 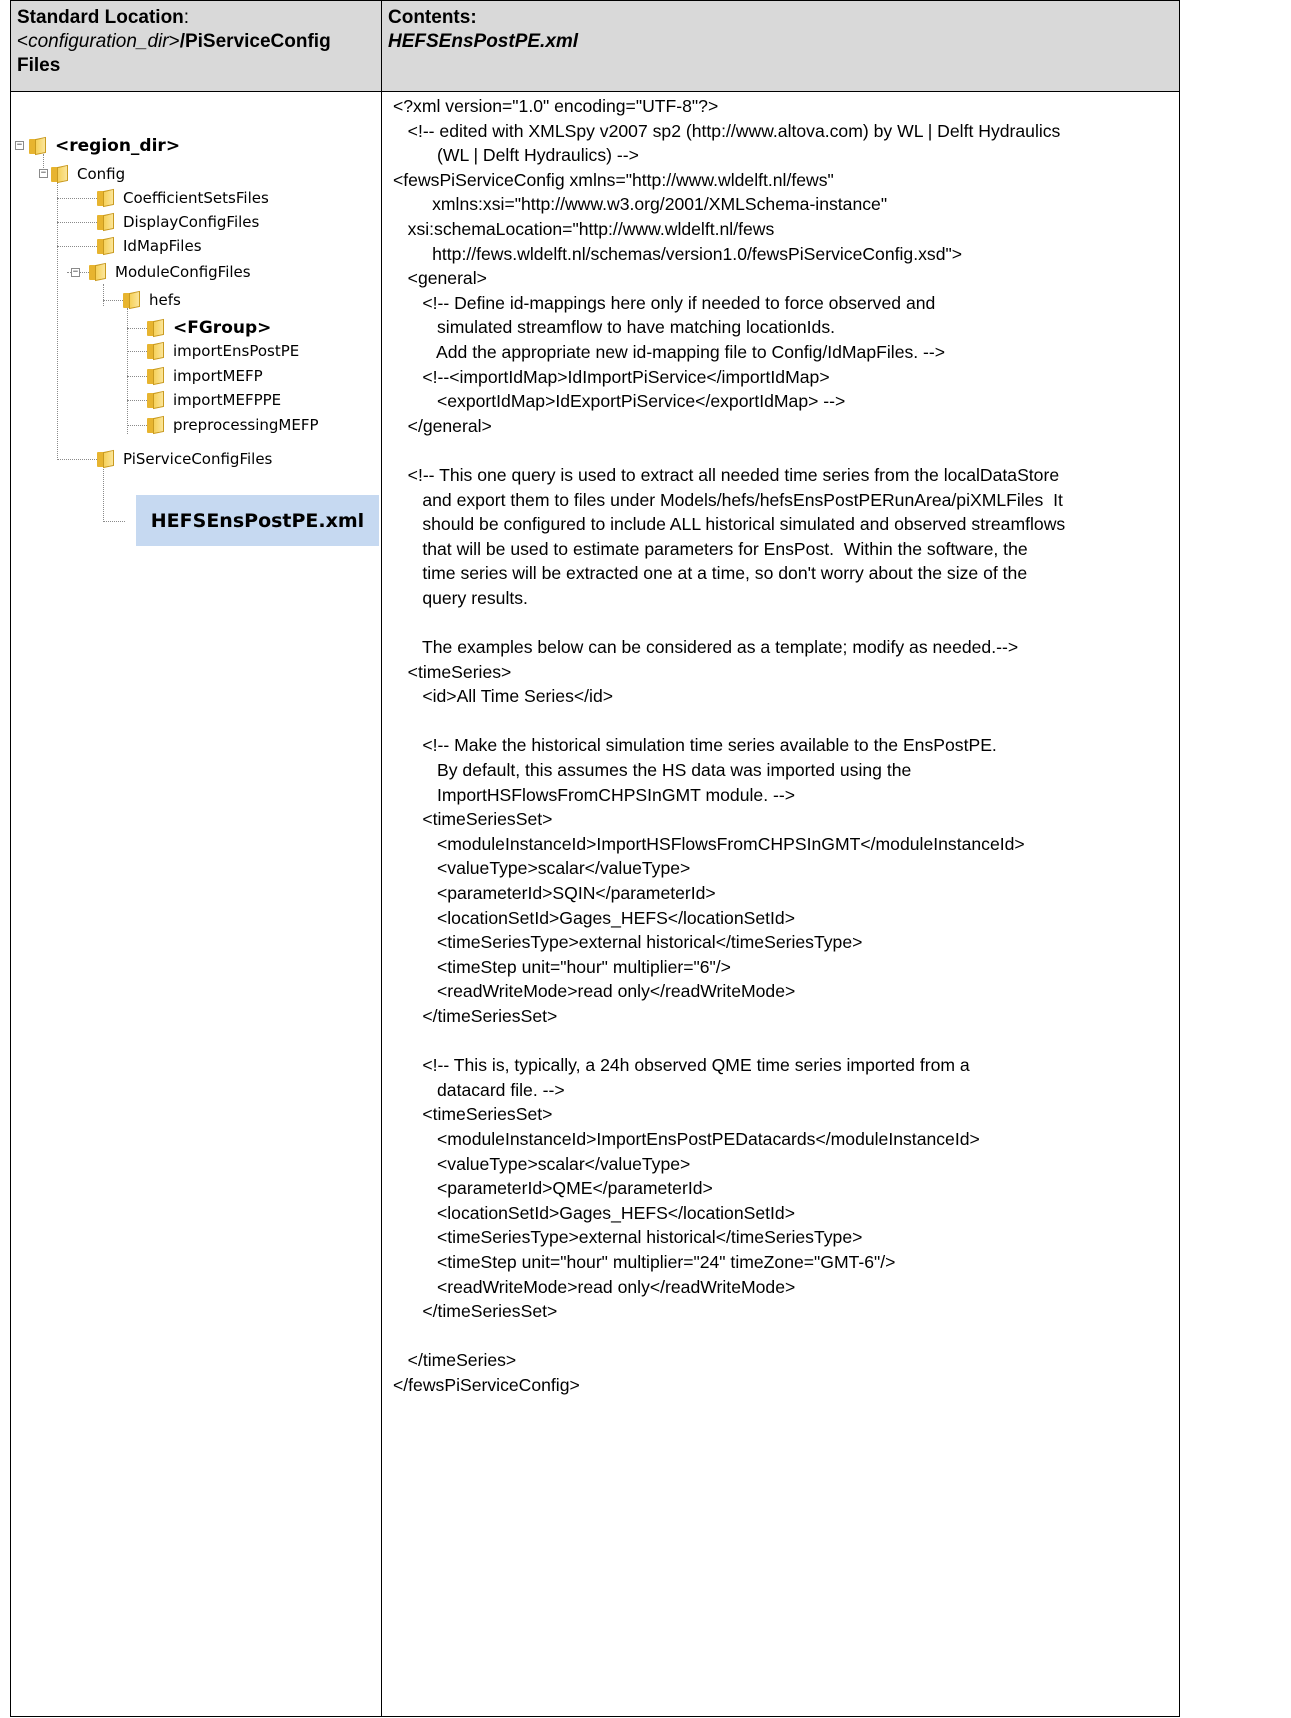 I want to click on tree-node-label: DisplayConfigFiles, so click(x=191, y=222).